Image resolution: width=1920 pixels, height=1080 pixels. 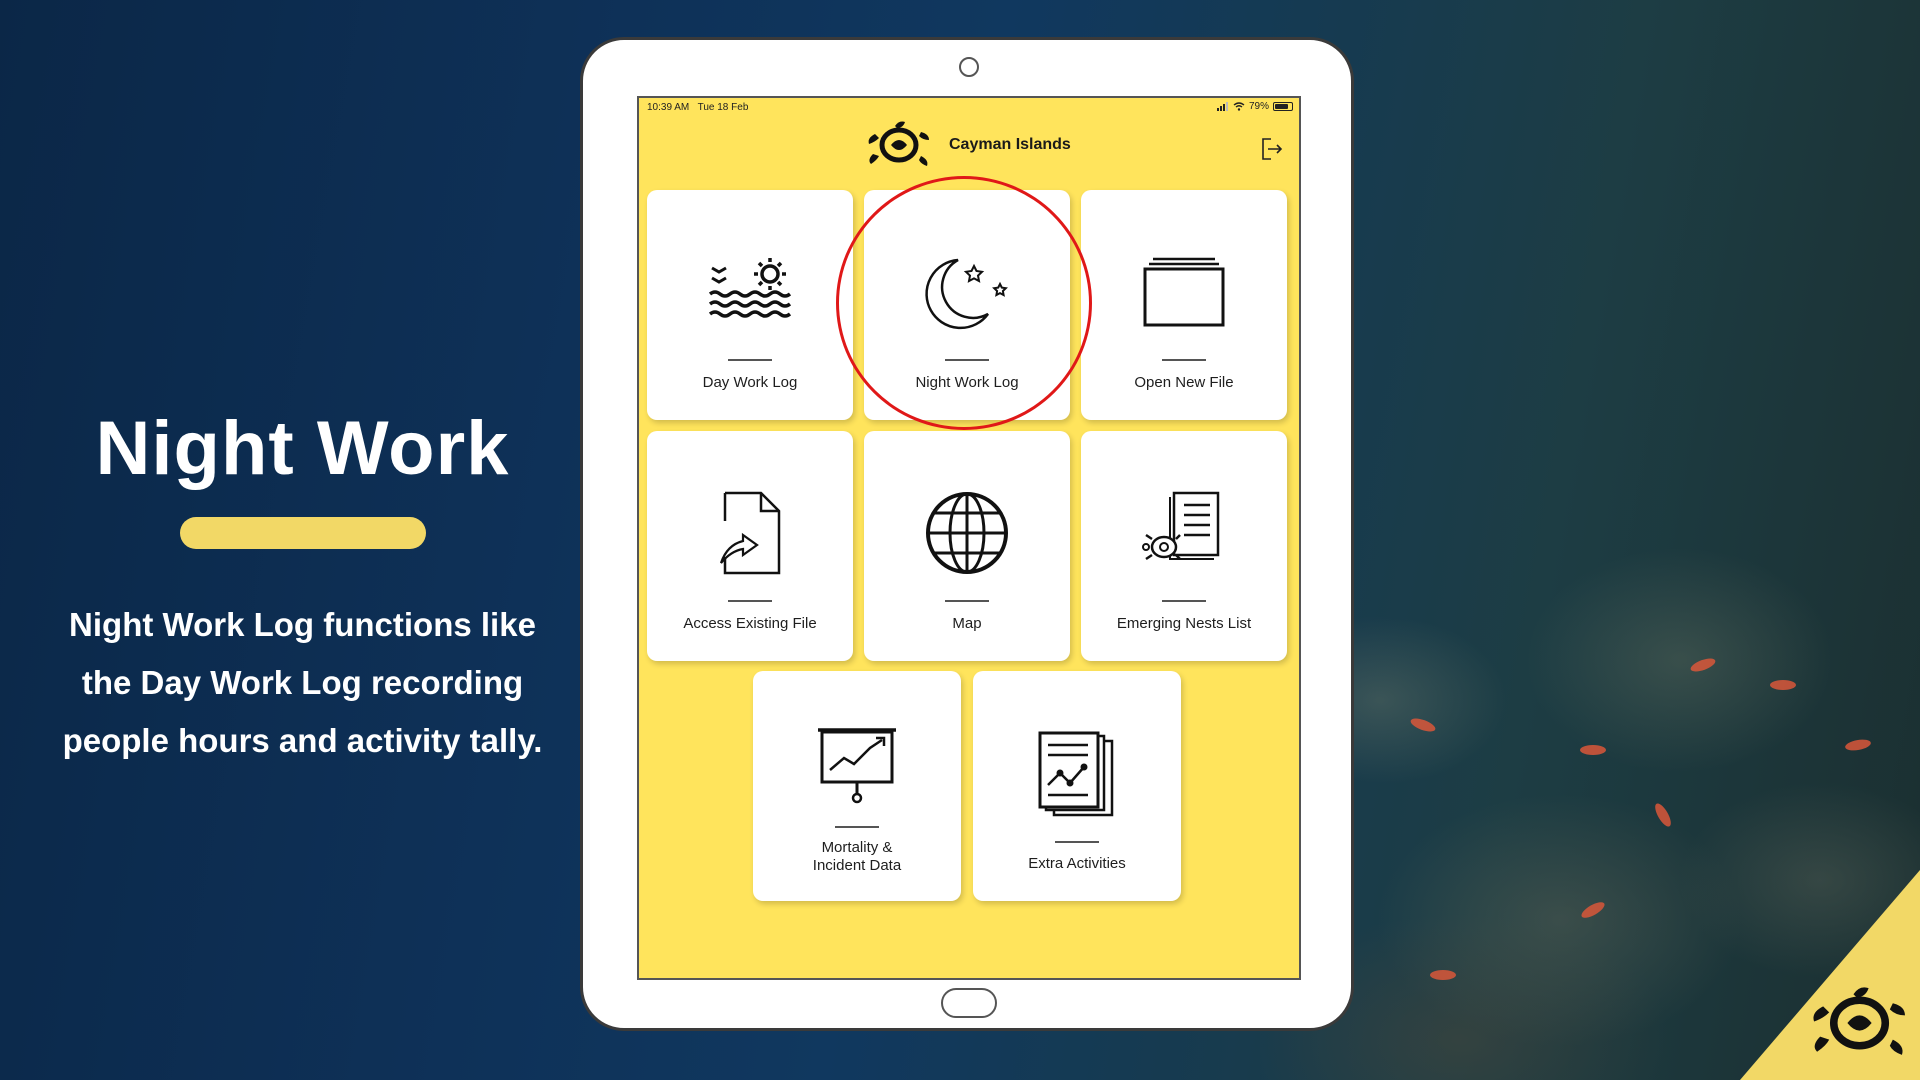 I want to click on battery-icon, so click(x=1283, y=106).